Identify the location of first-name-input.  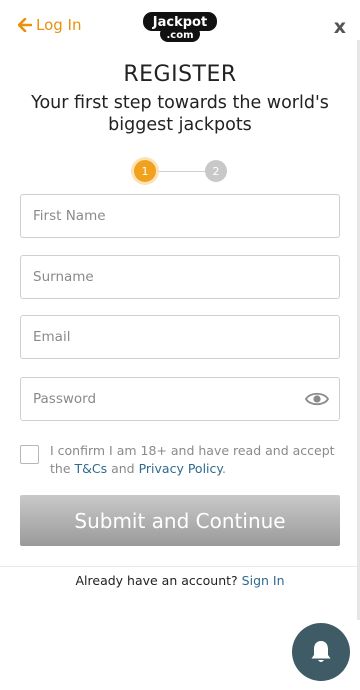
(180, 216).